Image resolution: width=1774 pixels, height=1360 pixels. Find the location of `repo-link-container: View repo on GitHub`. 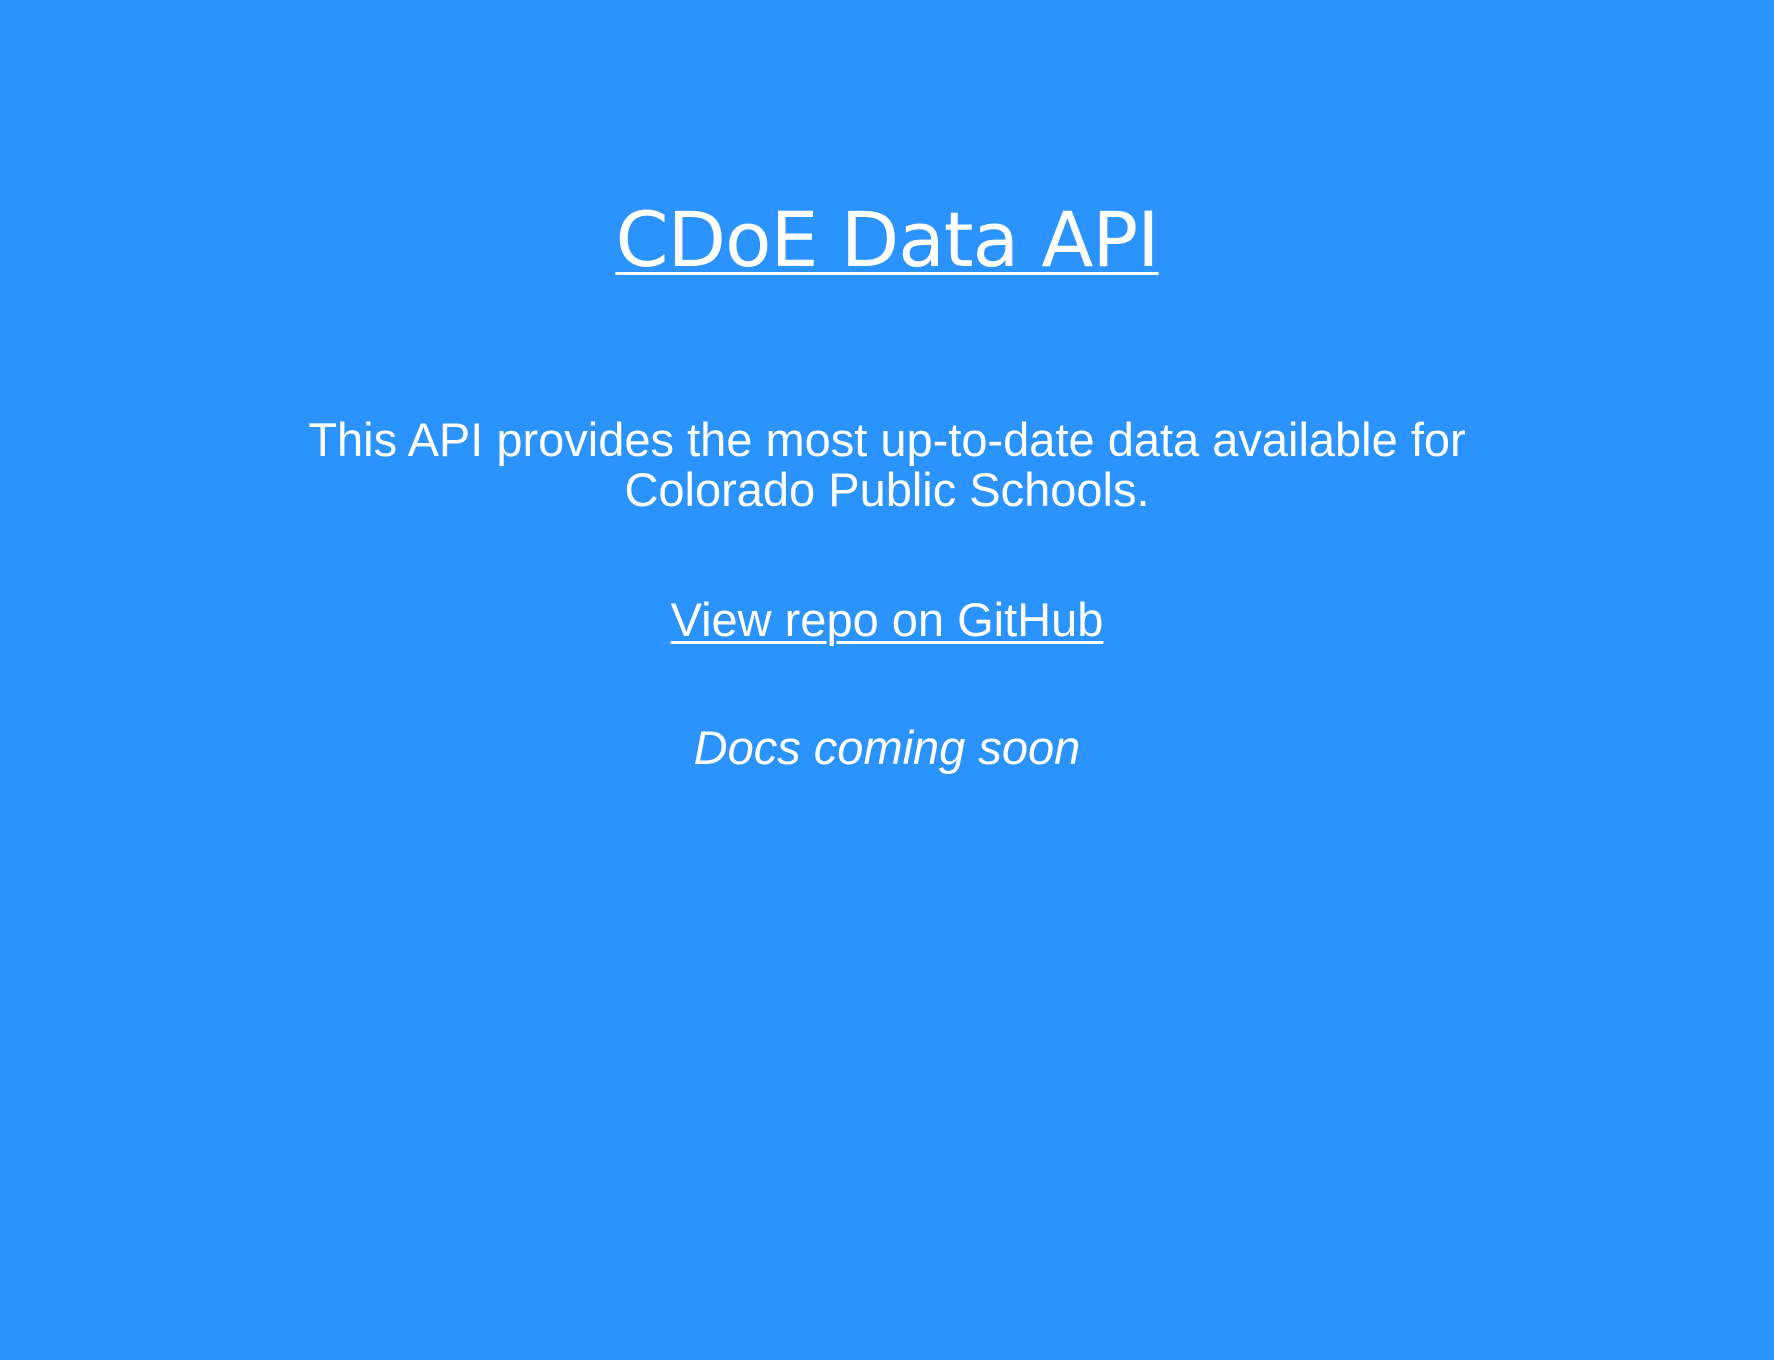

repo-link-container: View repo on GitHub is located at coordinates (887, 620).